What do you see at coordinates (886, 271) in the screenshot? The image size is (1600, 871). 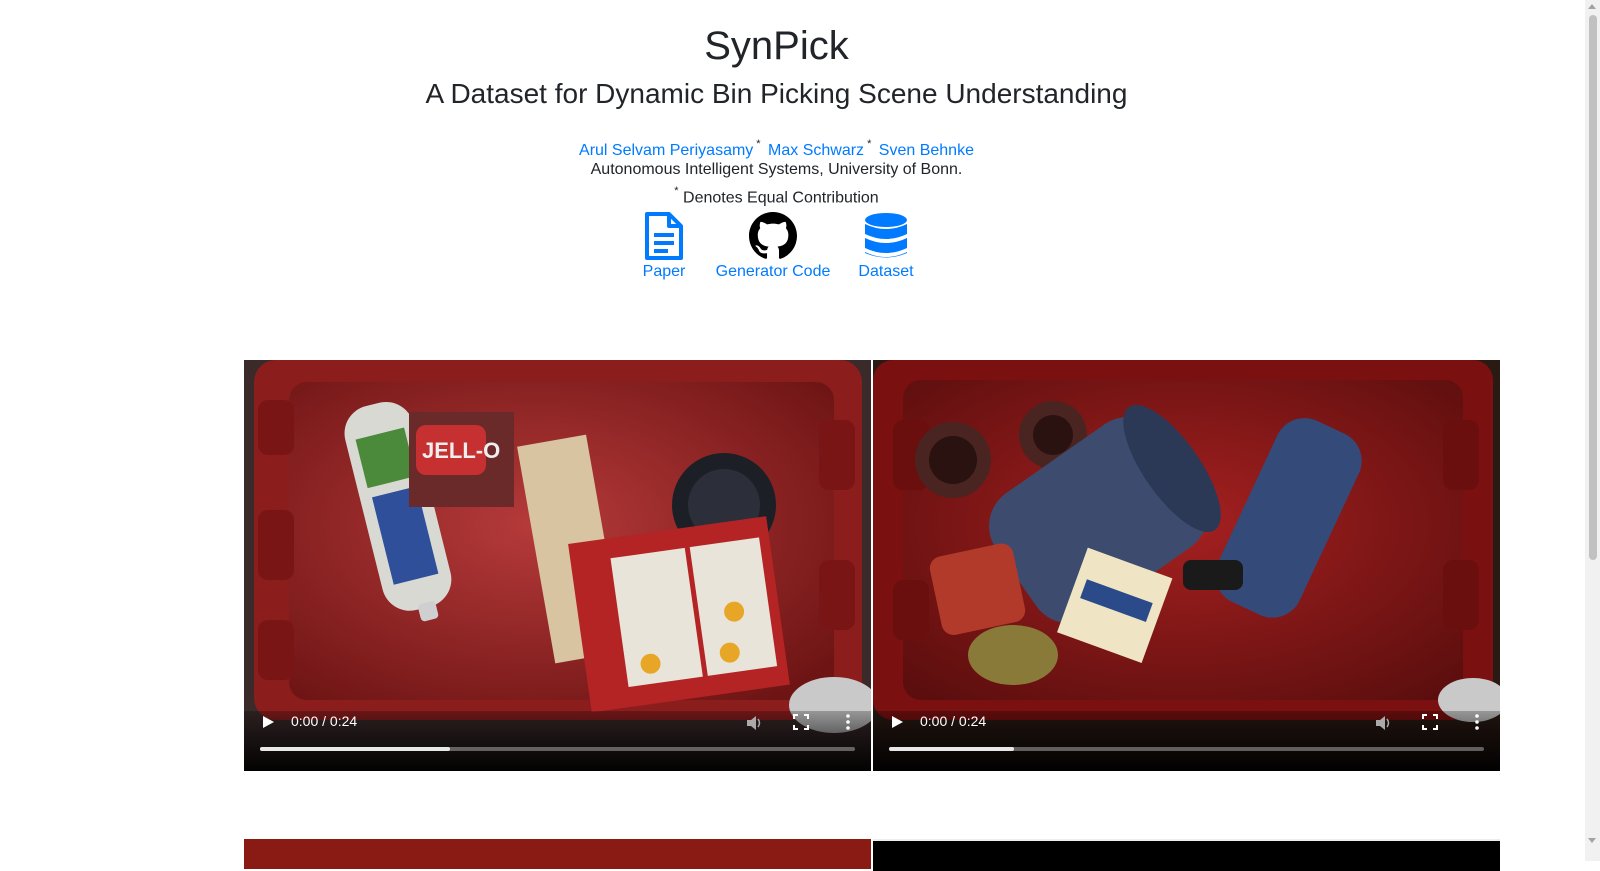 I see `dataset-link-label: Dataset` at bounding box center [886, 271].